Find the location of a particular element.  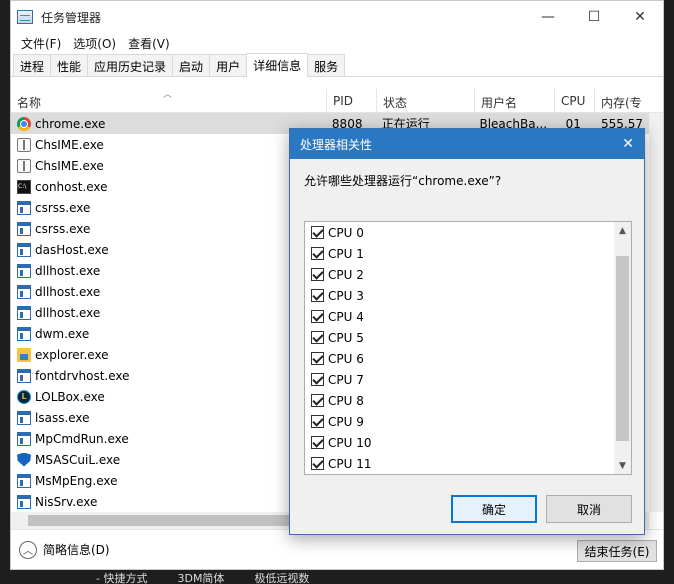

process-name: MSASCuiL.exe is located at coordinates (78, 459).